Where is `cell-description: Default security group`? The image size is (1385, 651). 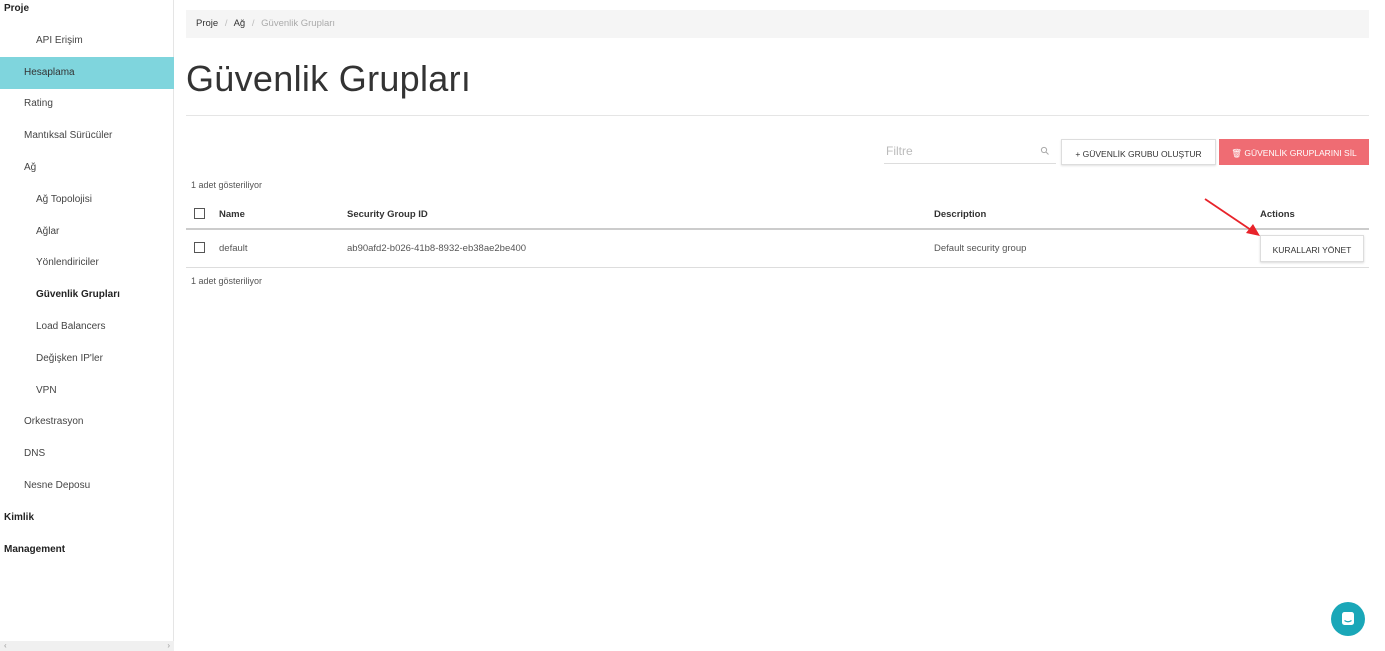
cell-description: Default security group is located at coordinates (980, 248).